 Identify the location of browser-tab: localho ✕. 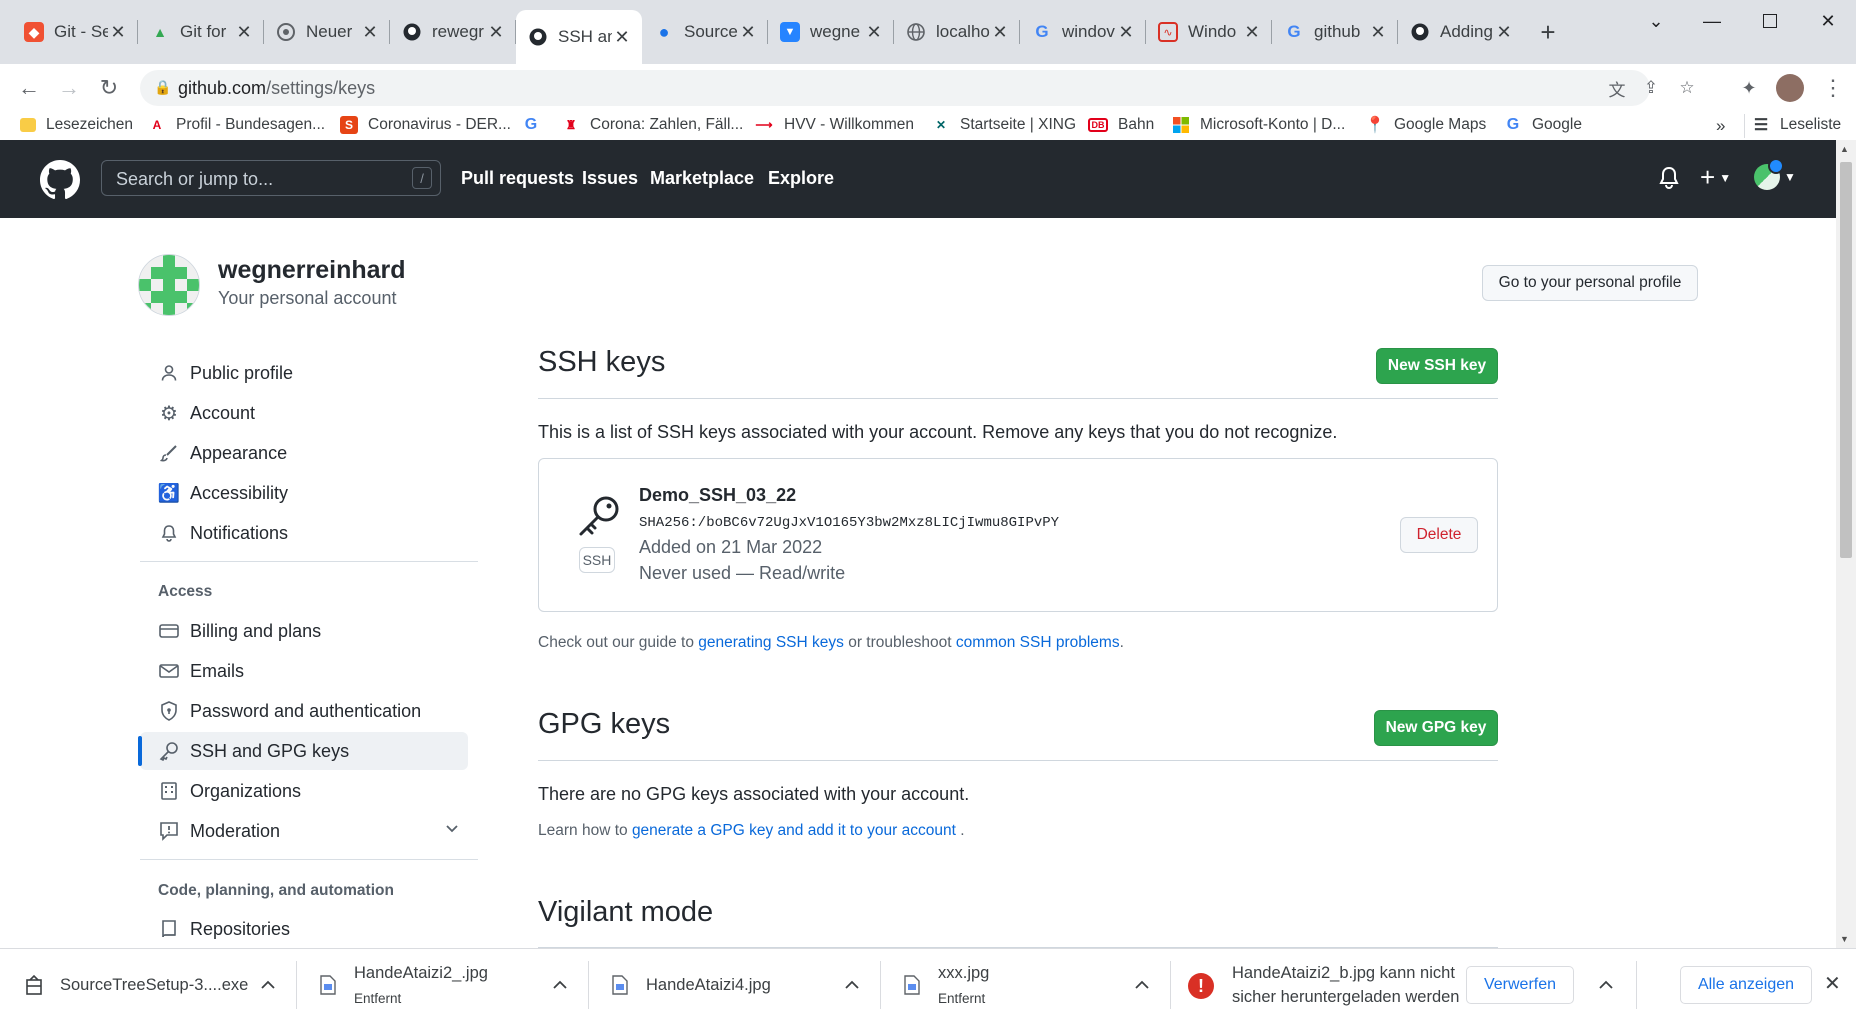
(957, 32).